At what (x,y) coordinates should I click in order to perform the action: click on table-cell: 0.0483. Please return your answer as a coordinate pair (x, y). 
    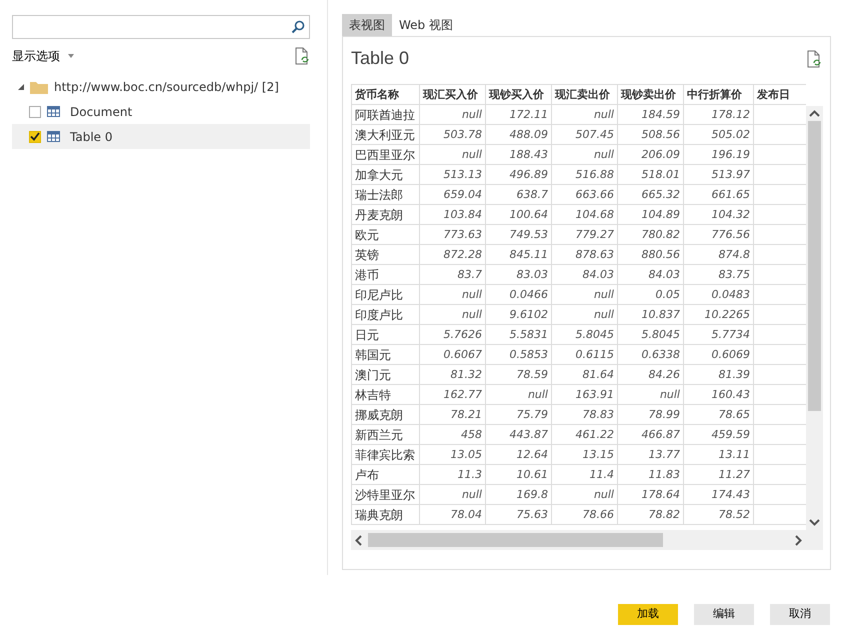
    Looking at the image, I should click on (719, 294).